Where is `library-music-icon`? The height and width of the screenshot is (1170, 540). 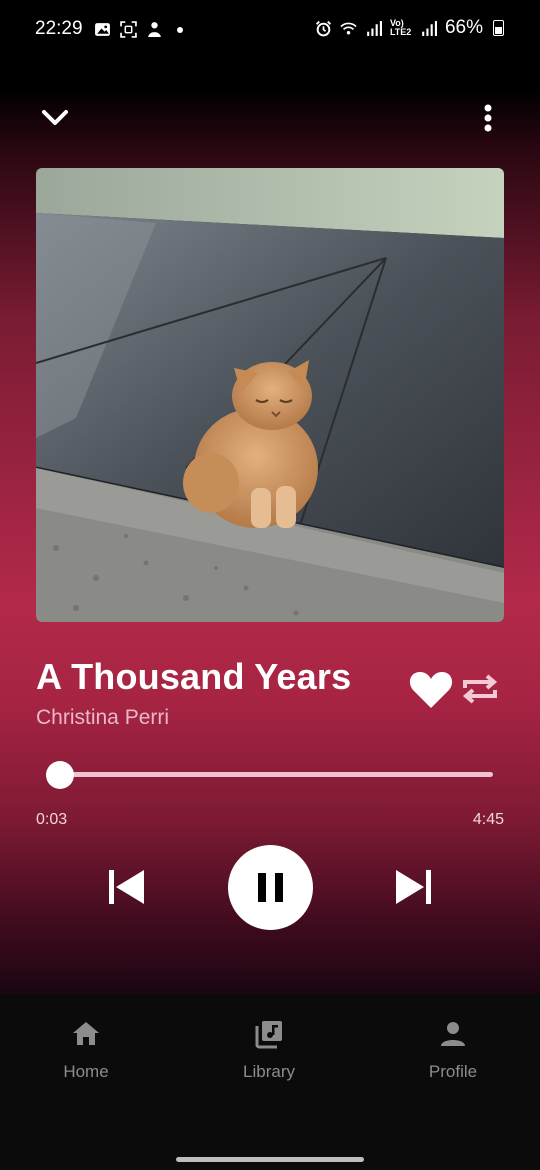
library-music-icon is located at coordinates (268, 1035).